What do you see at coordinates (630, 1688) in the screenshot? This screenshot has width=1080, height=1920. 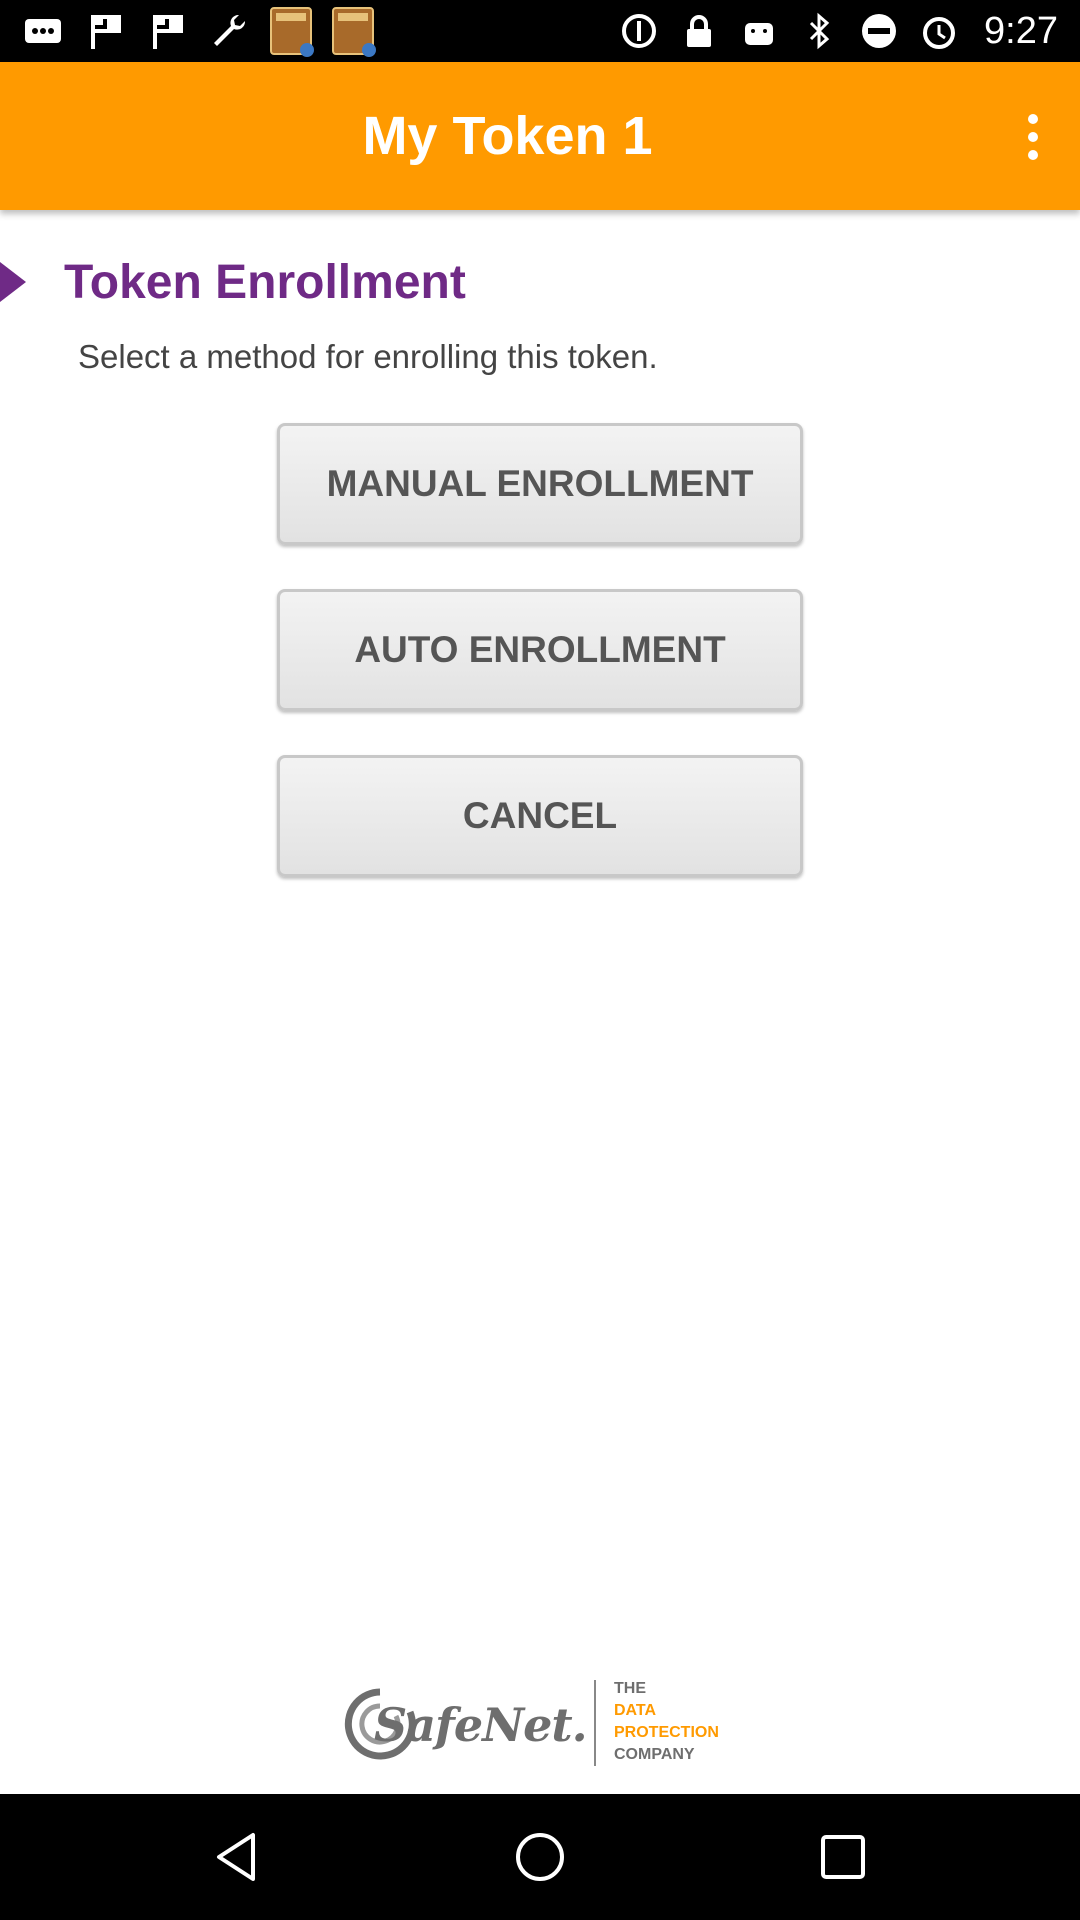 I see `tagline-line-1: THE` at bounding box center [630, 1688].